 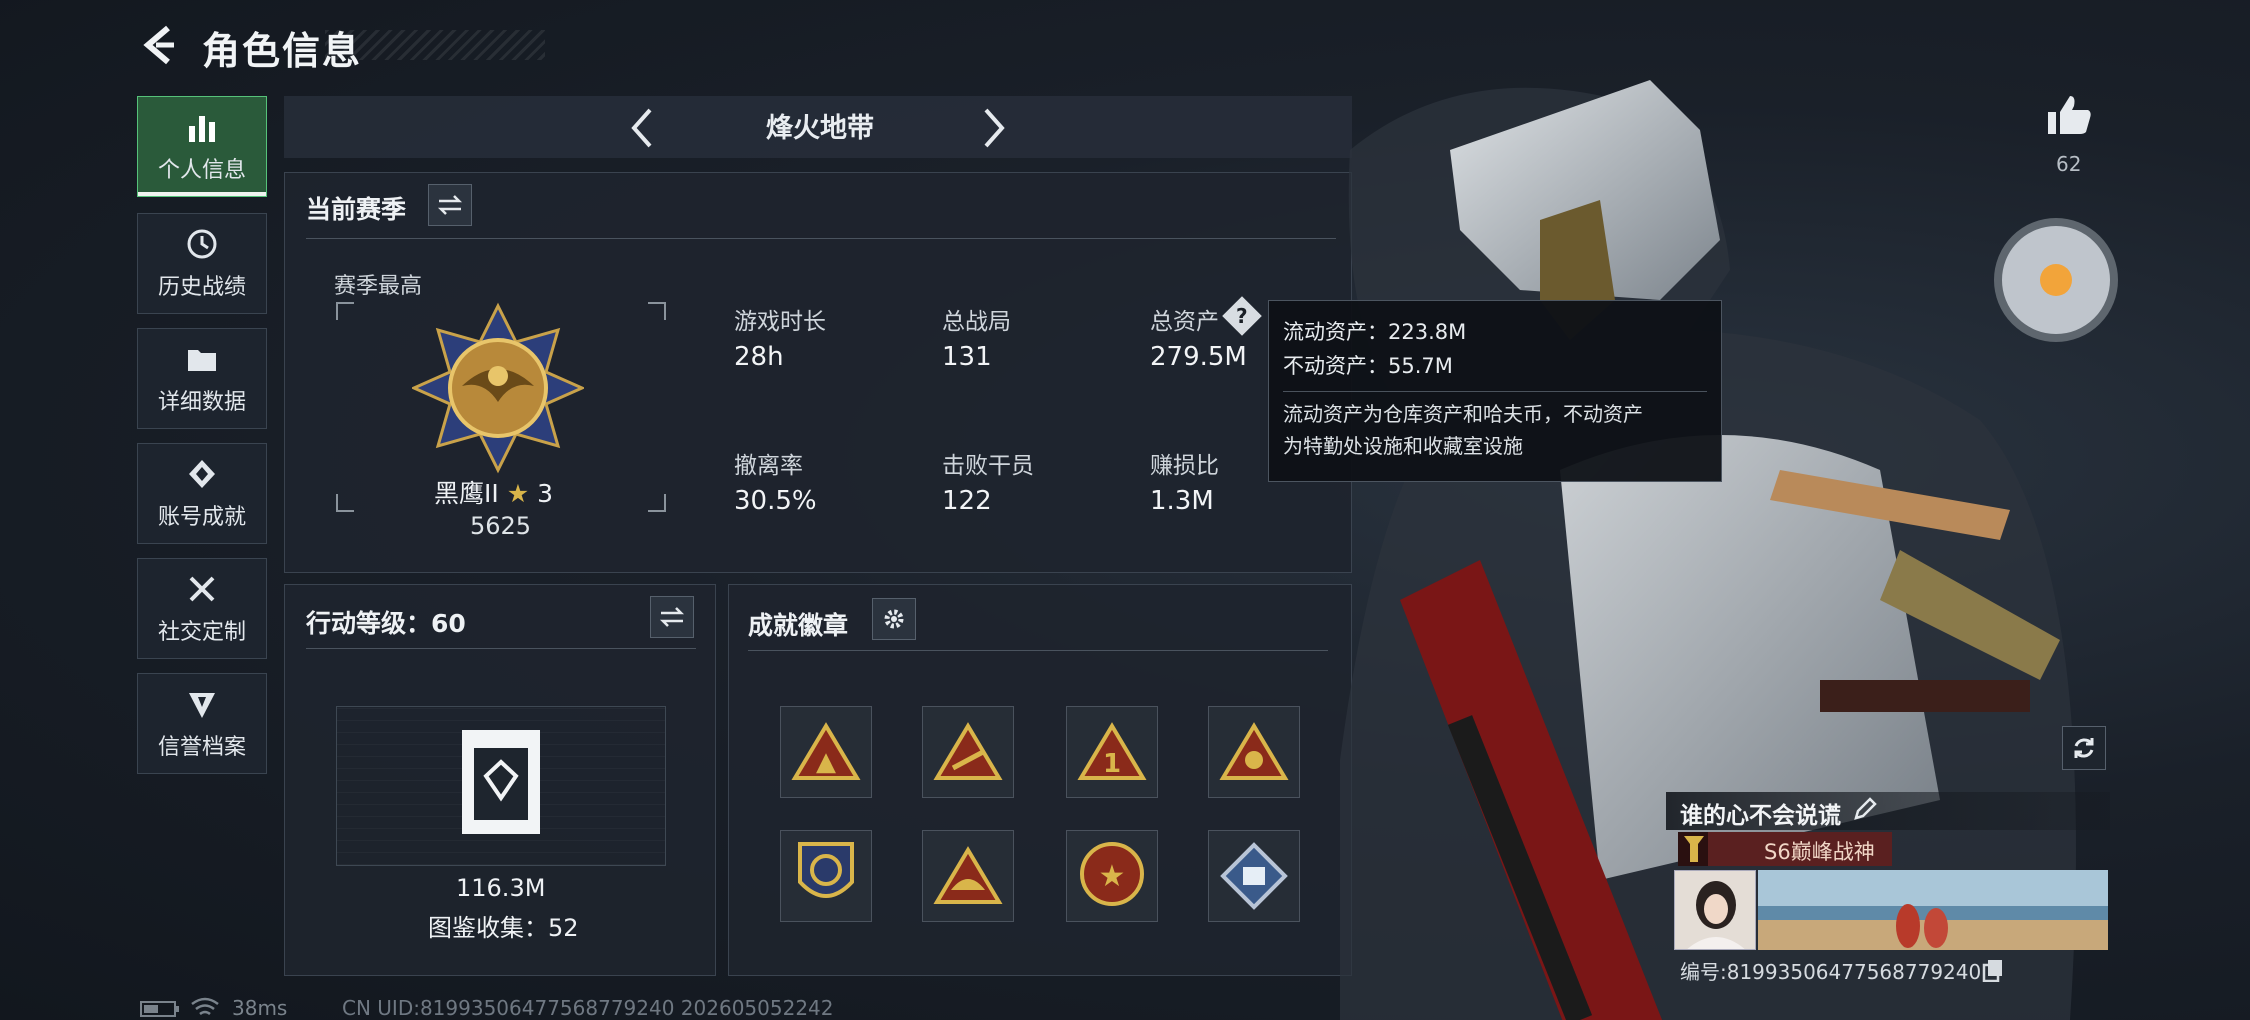 I want to click on star-icon: ★, so click(x=518, y=493).